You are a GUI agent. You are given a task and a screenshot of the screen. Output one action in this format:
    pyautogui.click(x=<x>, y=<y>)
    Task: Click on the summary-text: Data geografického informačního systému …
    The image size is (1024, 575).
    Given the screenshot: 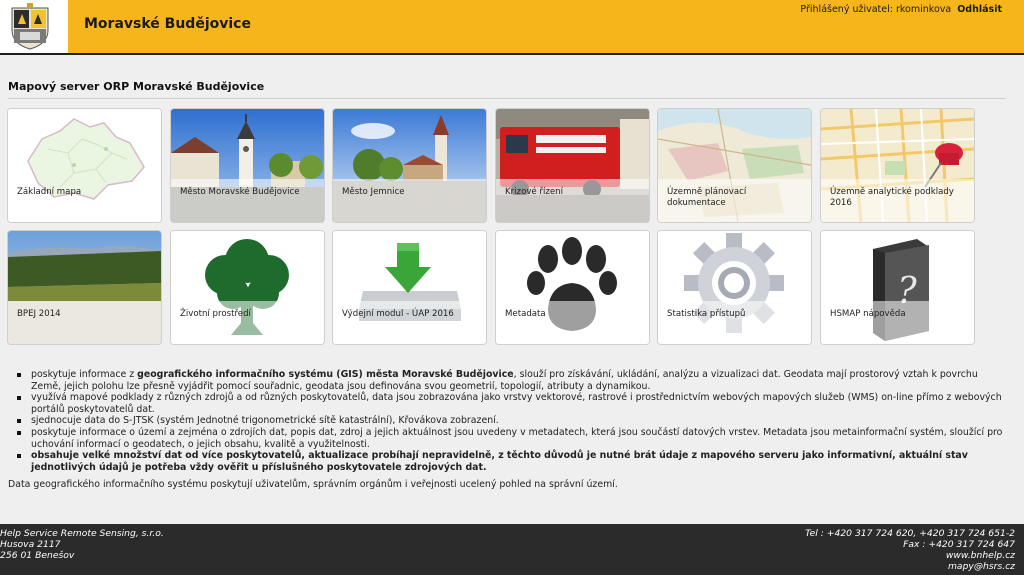 What is the action you would take?
    pyautogui.click(x=313, y=485)
    